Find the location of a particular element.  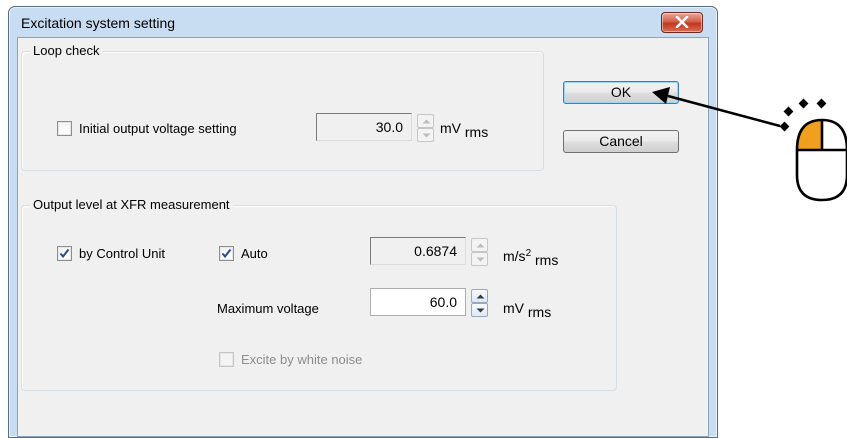

mouse-click-icon is located at coordinates (813, 150).